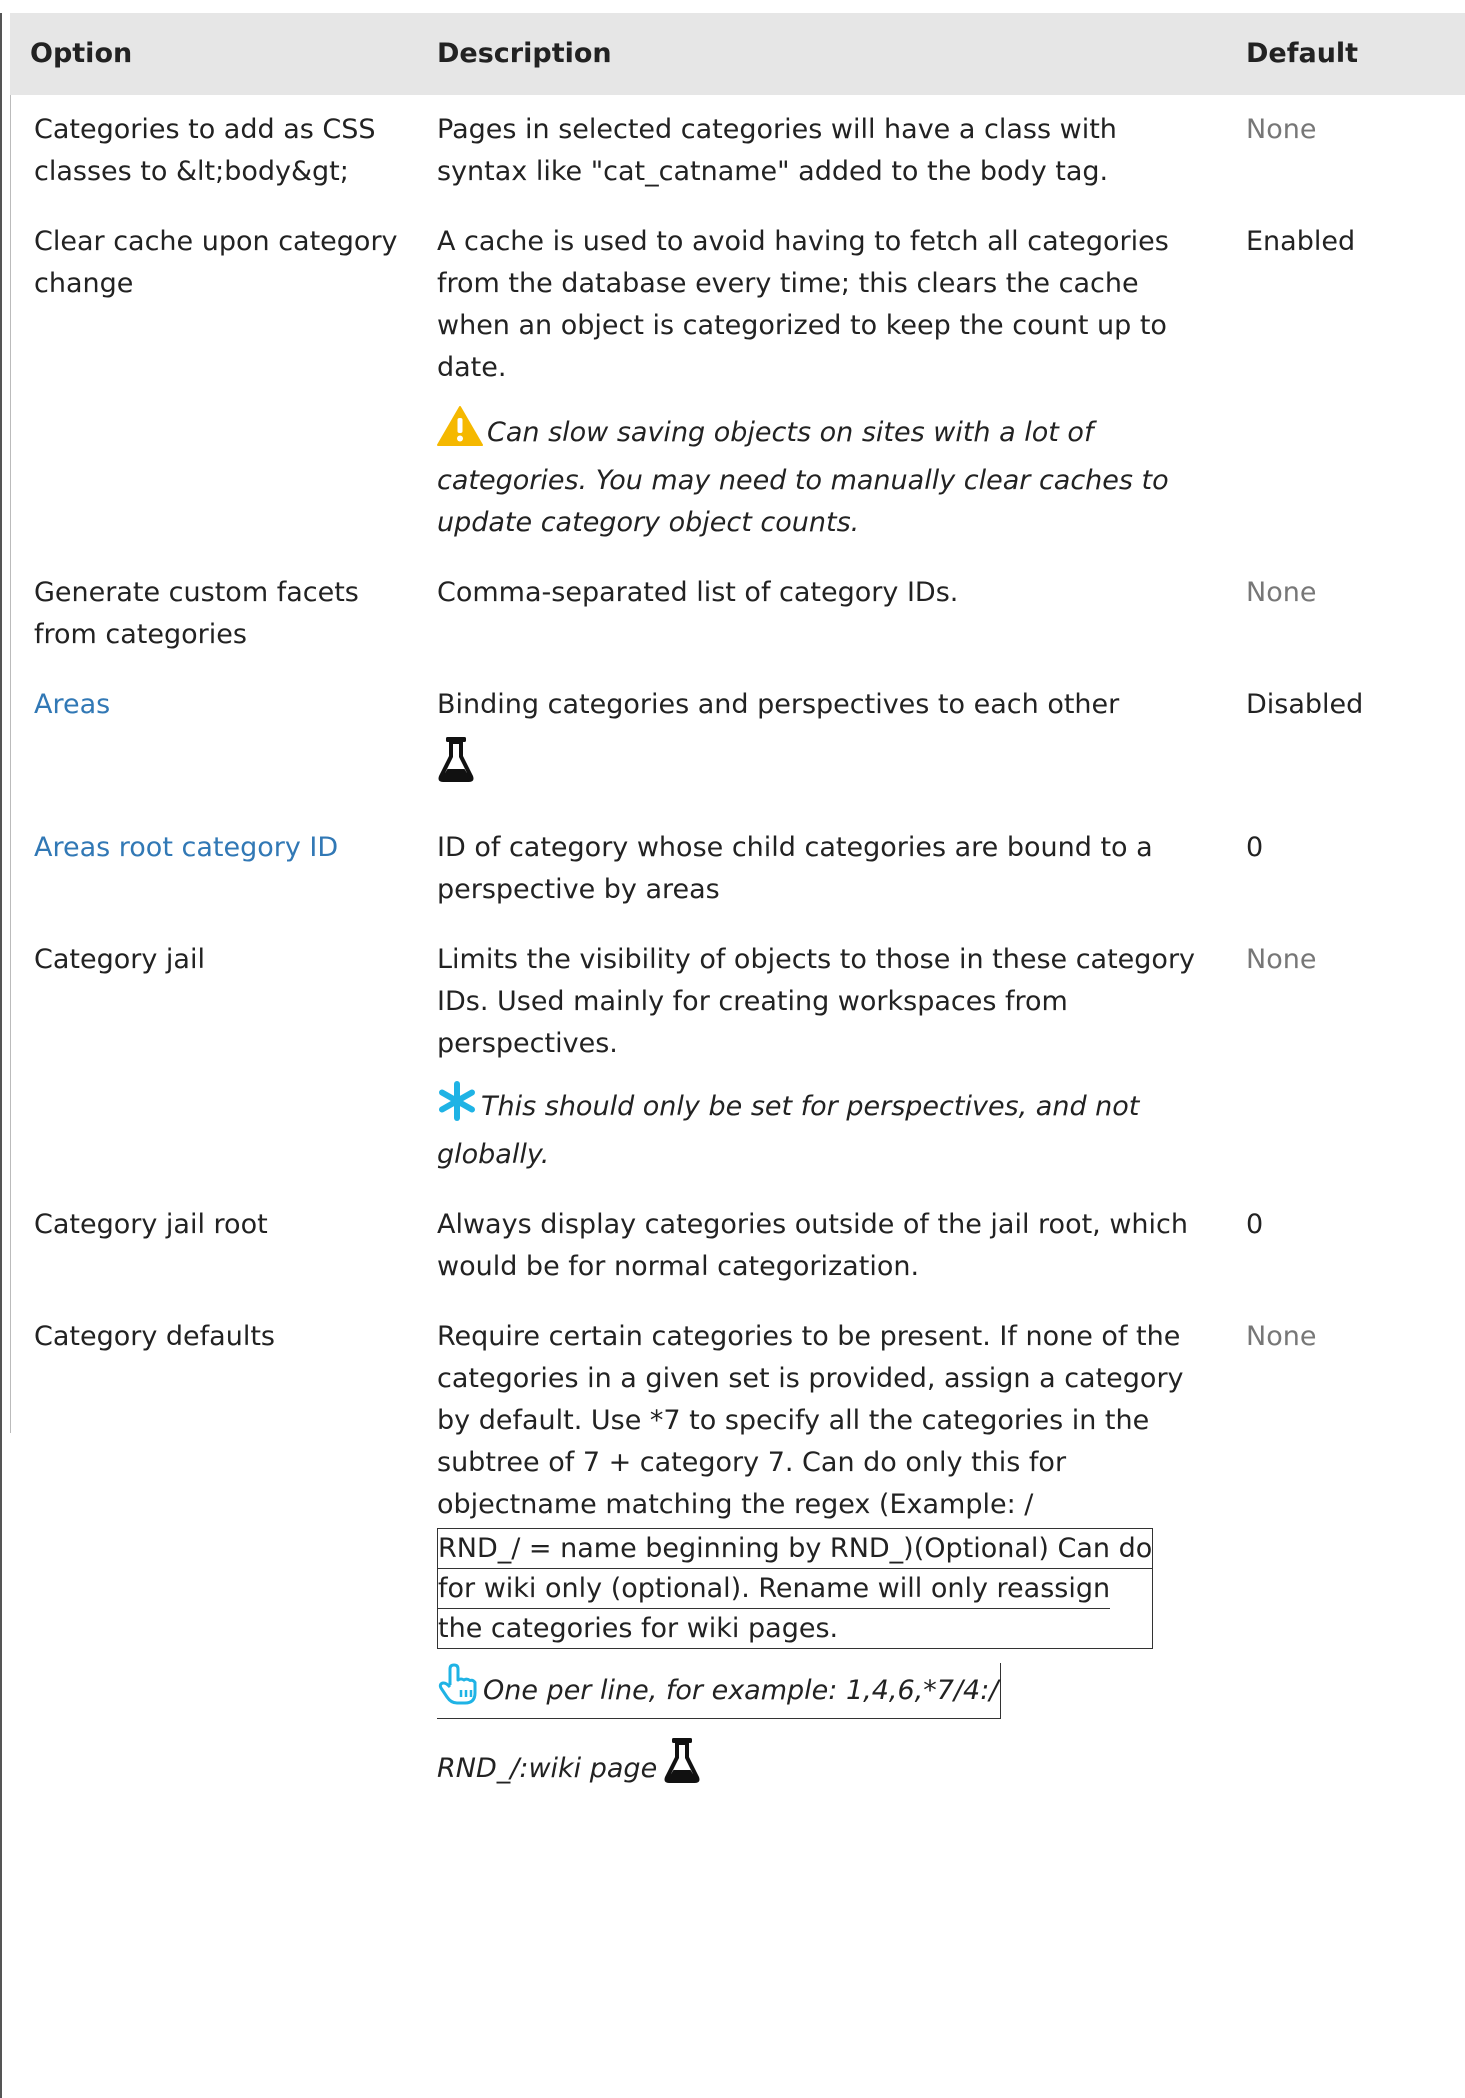 The height and width of the screenshot is (2098, 1465). What do you see at coordinates (638, 1628) in the screenshot?
I see `regex-example-line: the categories for wiki pages.` at bounding box center [638, 1628].